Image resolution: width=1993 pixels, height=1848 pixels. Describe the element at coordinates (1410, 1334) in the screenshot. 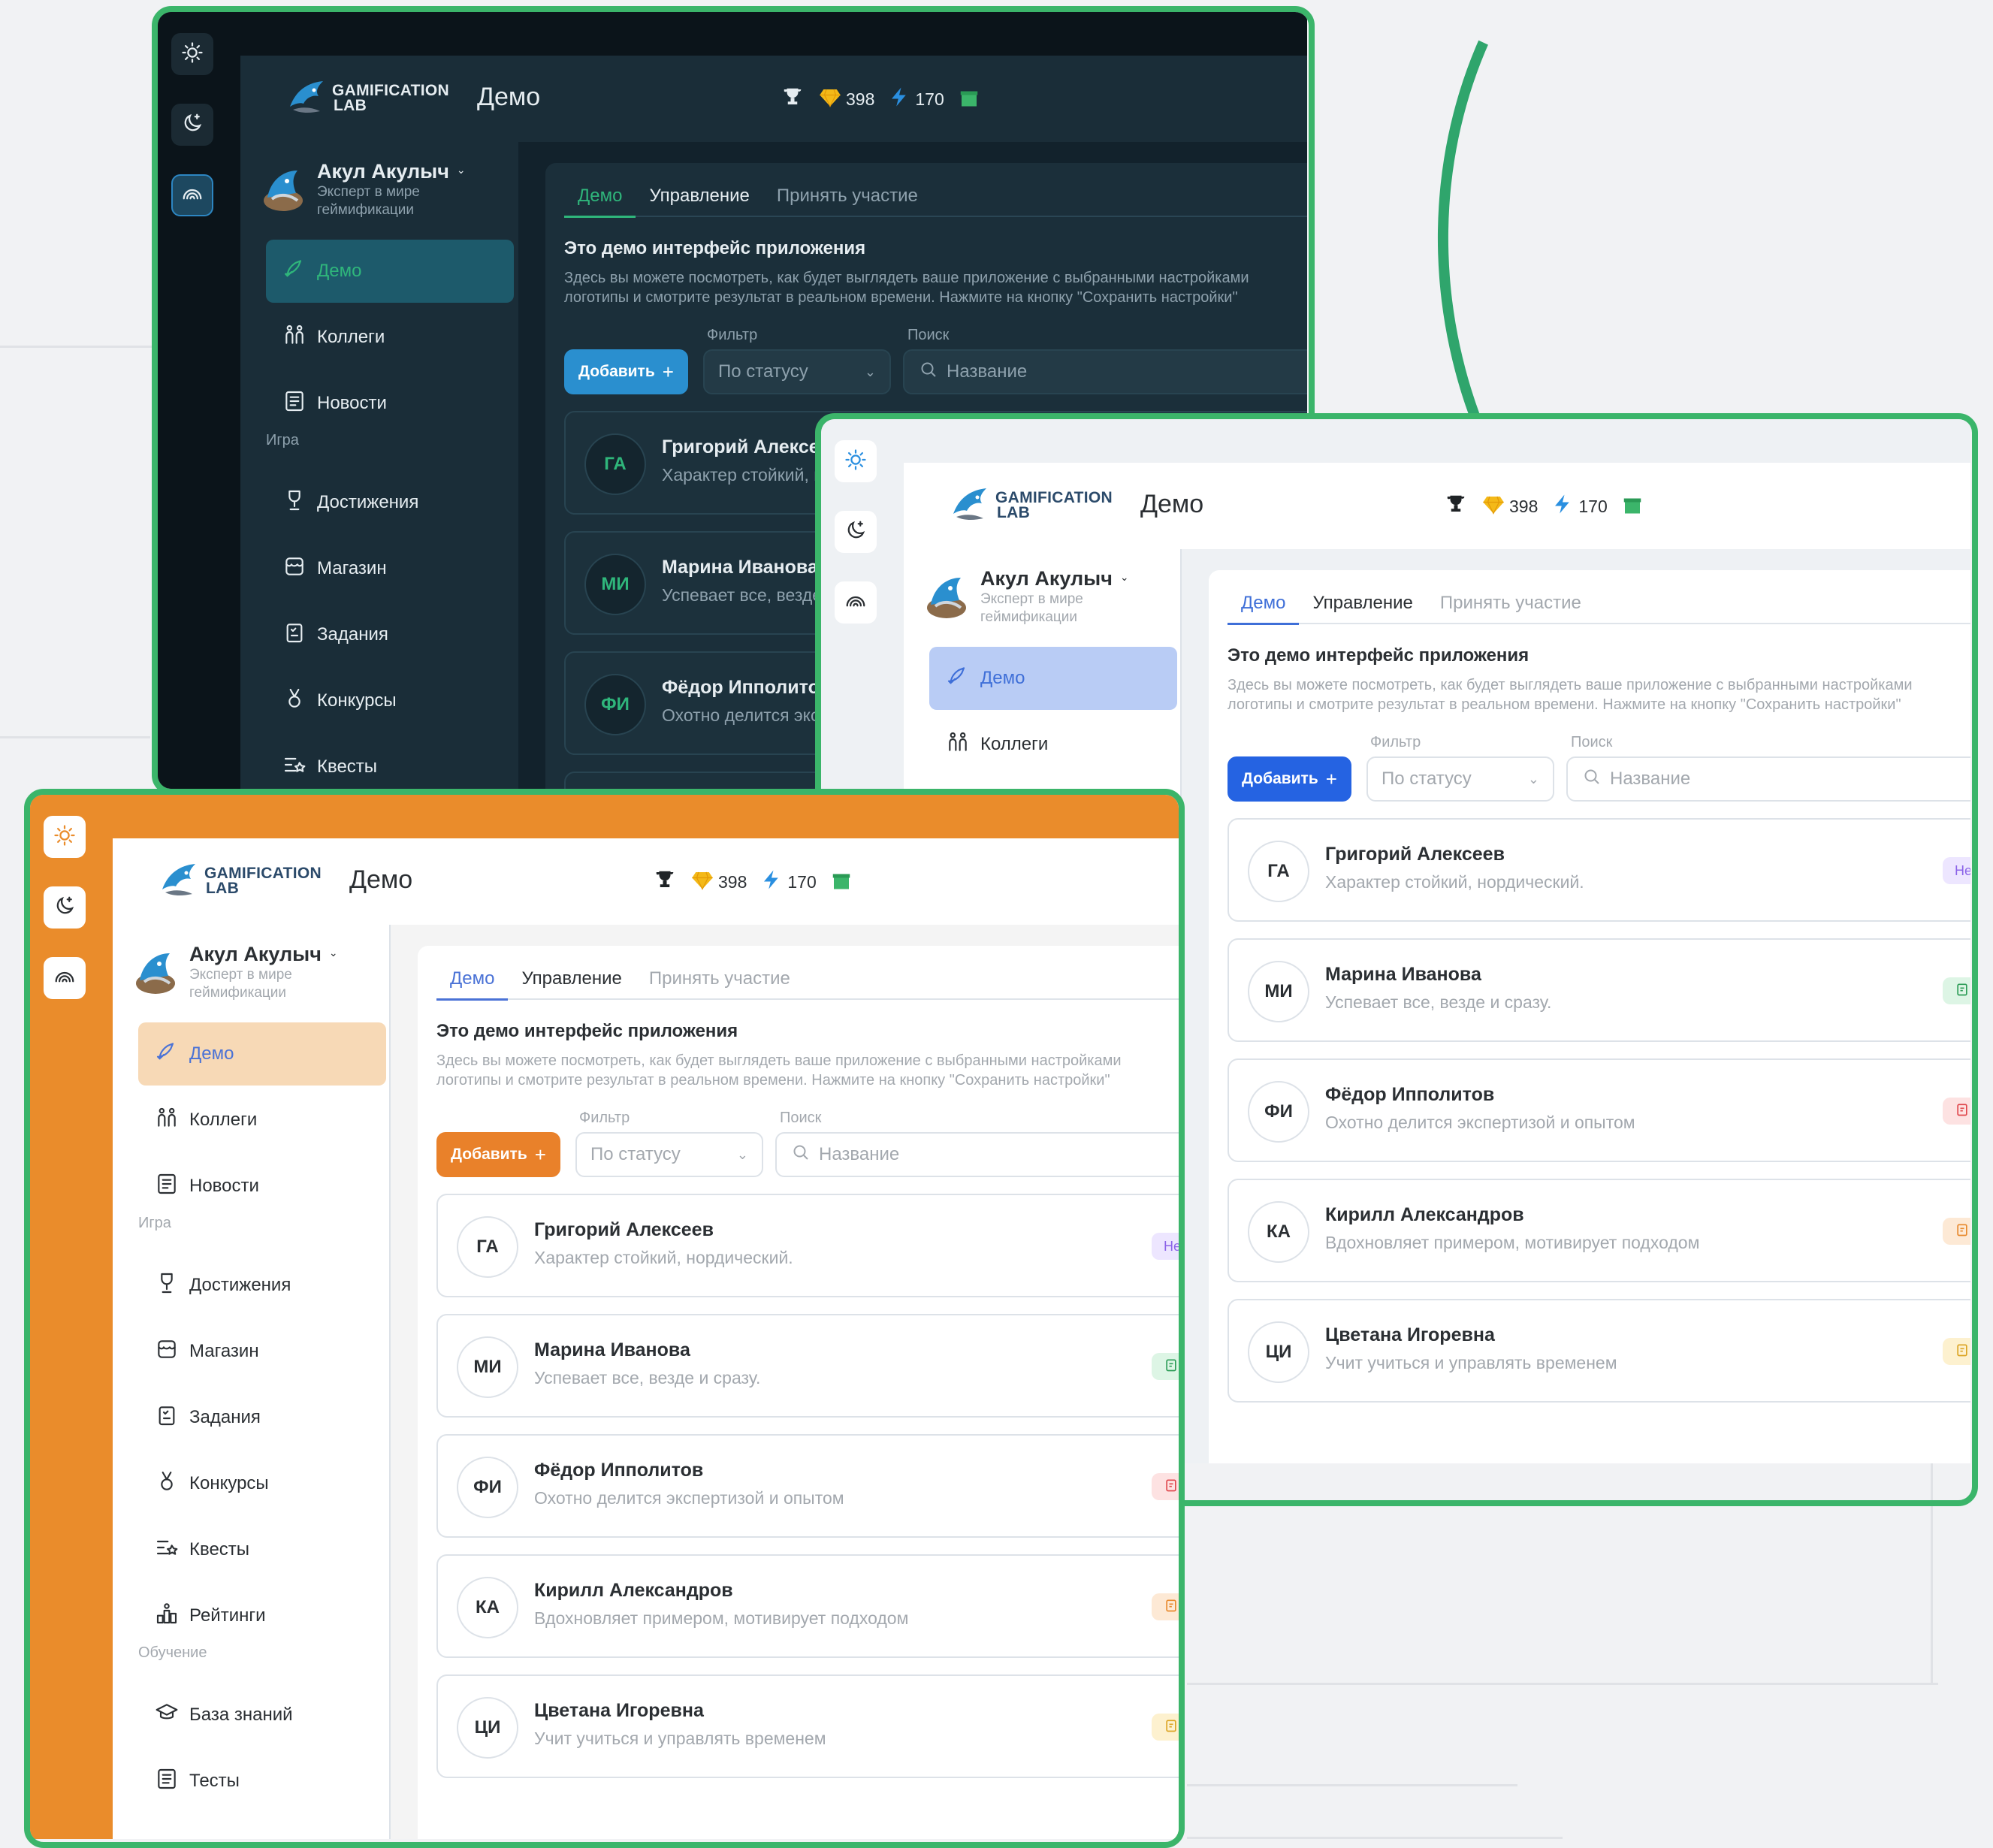

I see `person-name: Цветана Игоревна` at that location.